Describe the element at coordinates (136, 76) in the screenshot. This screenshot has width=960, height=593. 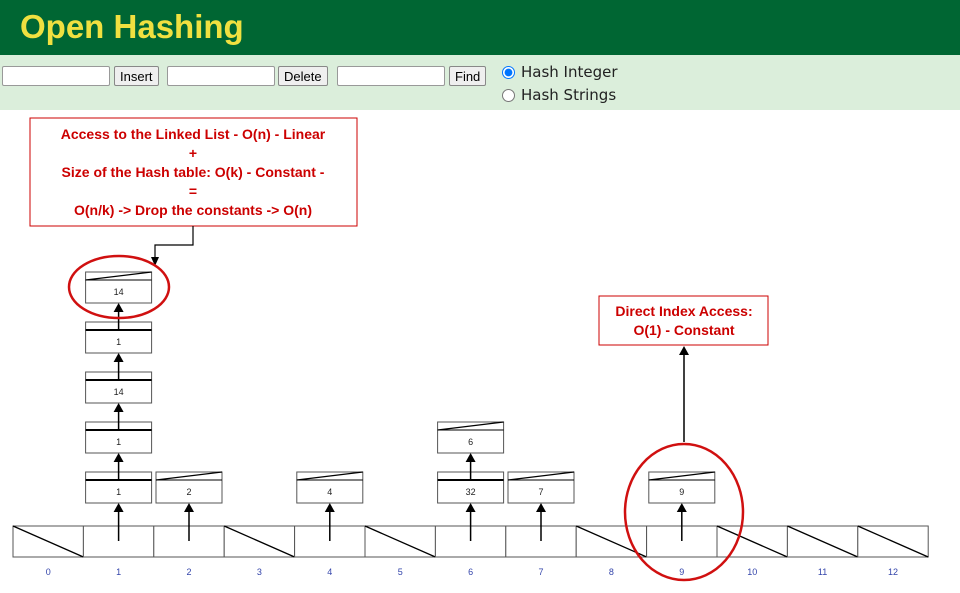
I see `insert-button: Insert` at that location.